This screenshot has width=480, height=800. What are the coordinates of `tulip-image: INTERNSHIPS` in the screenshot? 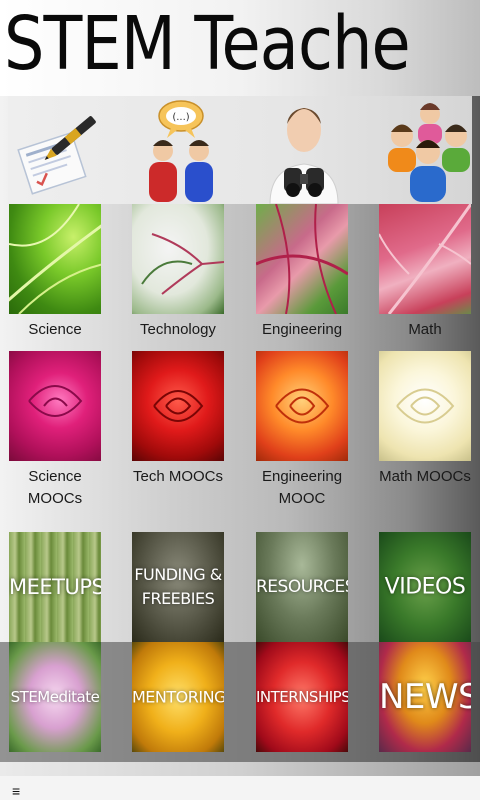 It's located at (302, 697).